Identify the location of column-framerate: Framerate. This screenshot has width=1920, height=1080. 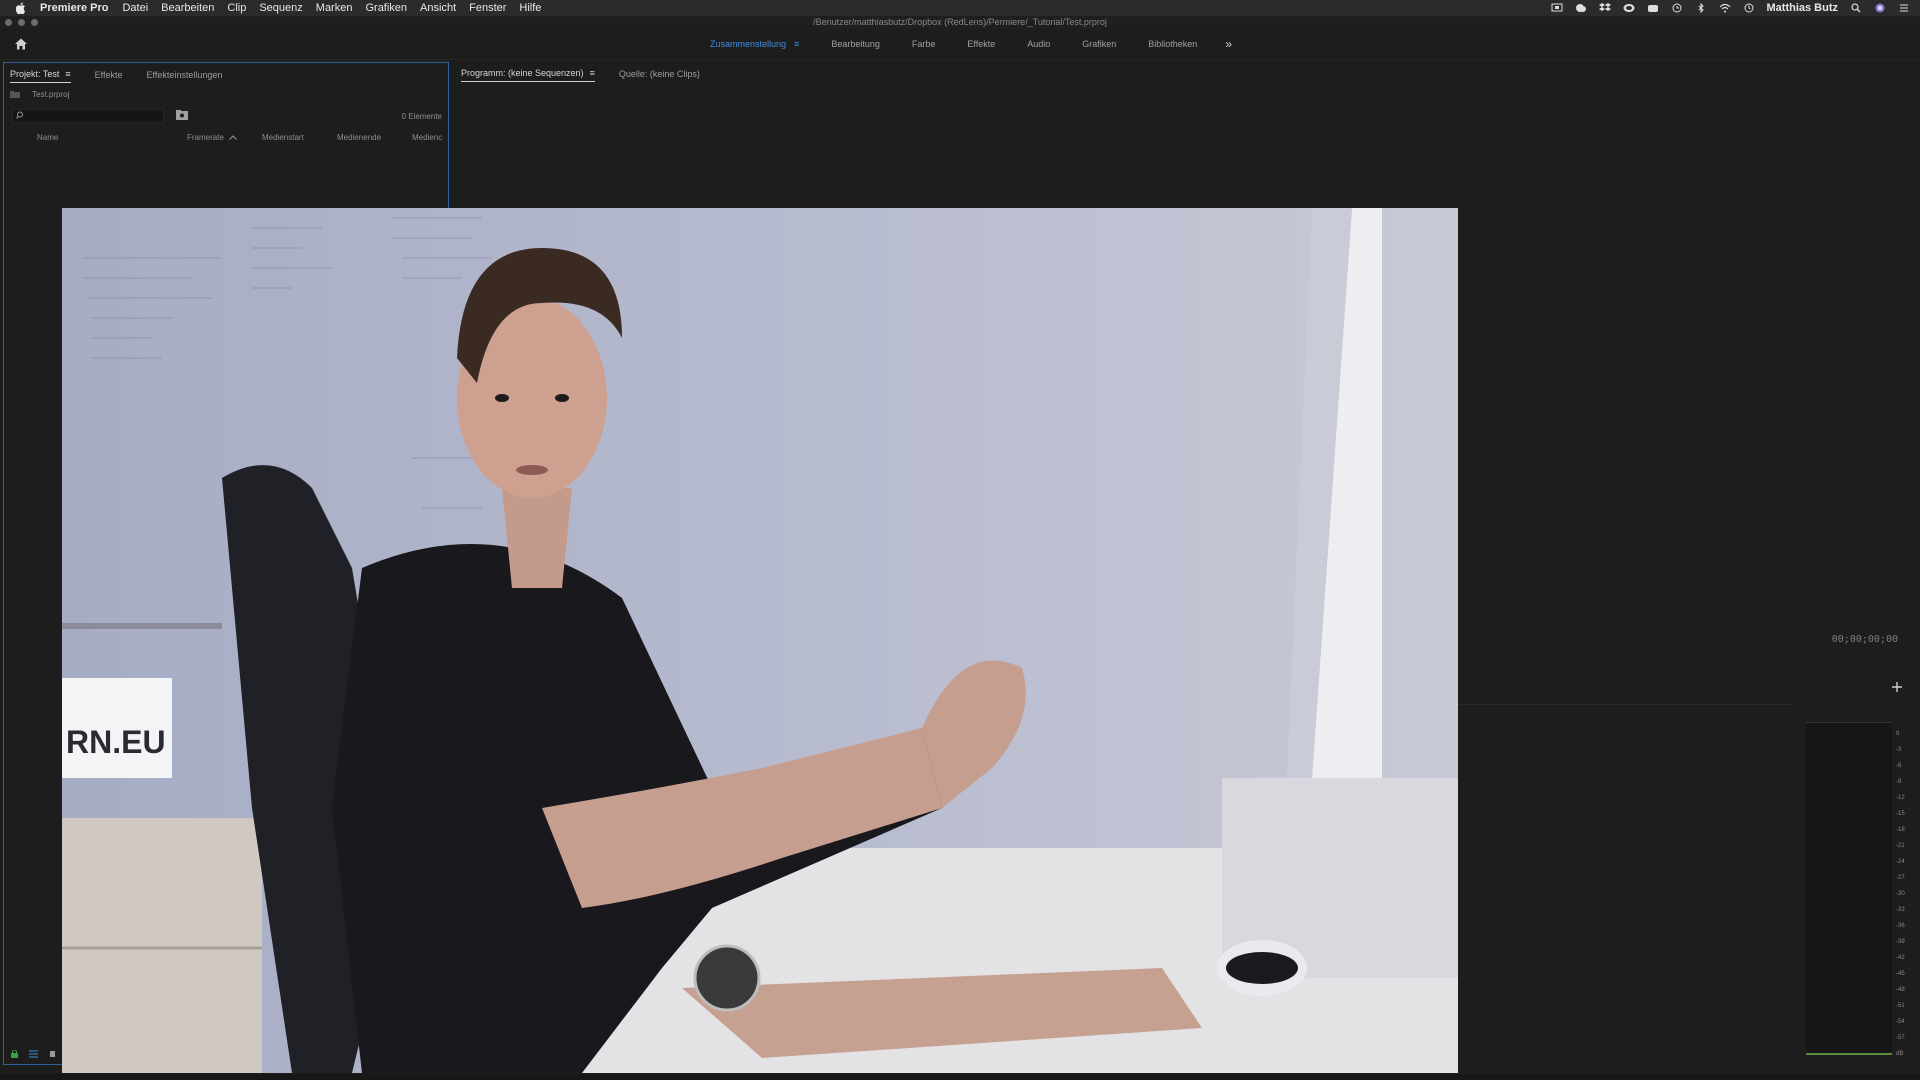
(212, 137).